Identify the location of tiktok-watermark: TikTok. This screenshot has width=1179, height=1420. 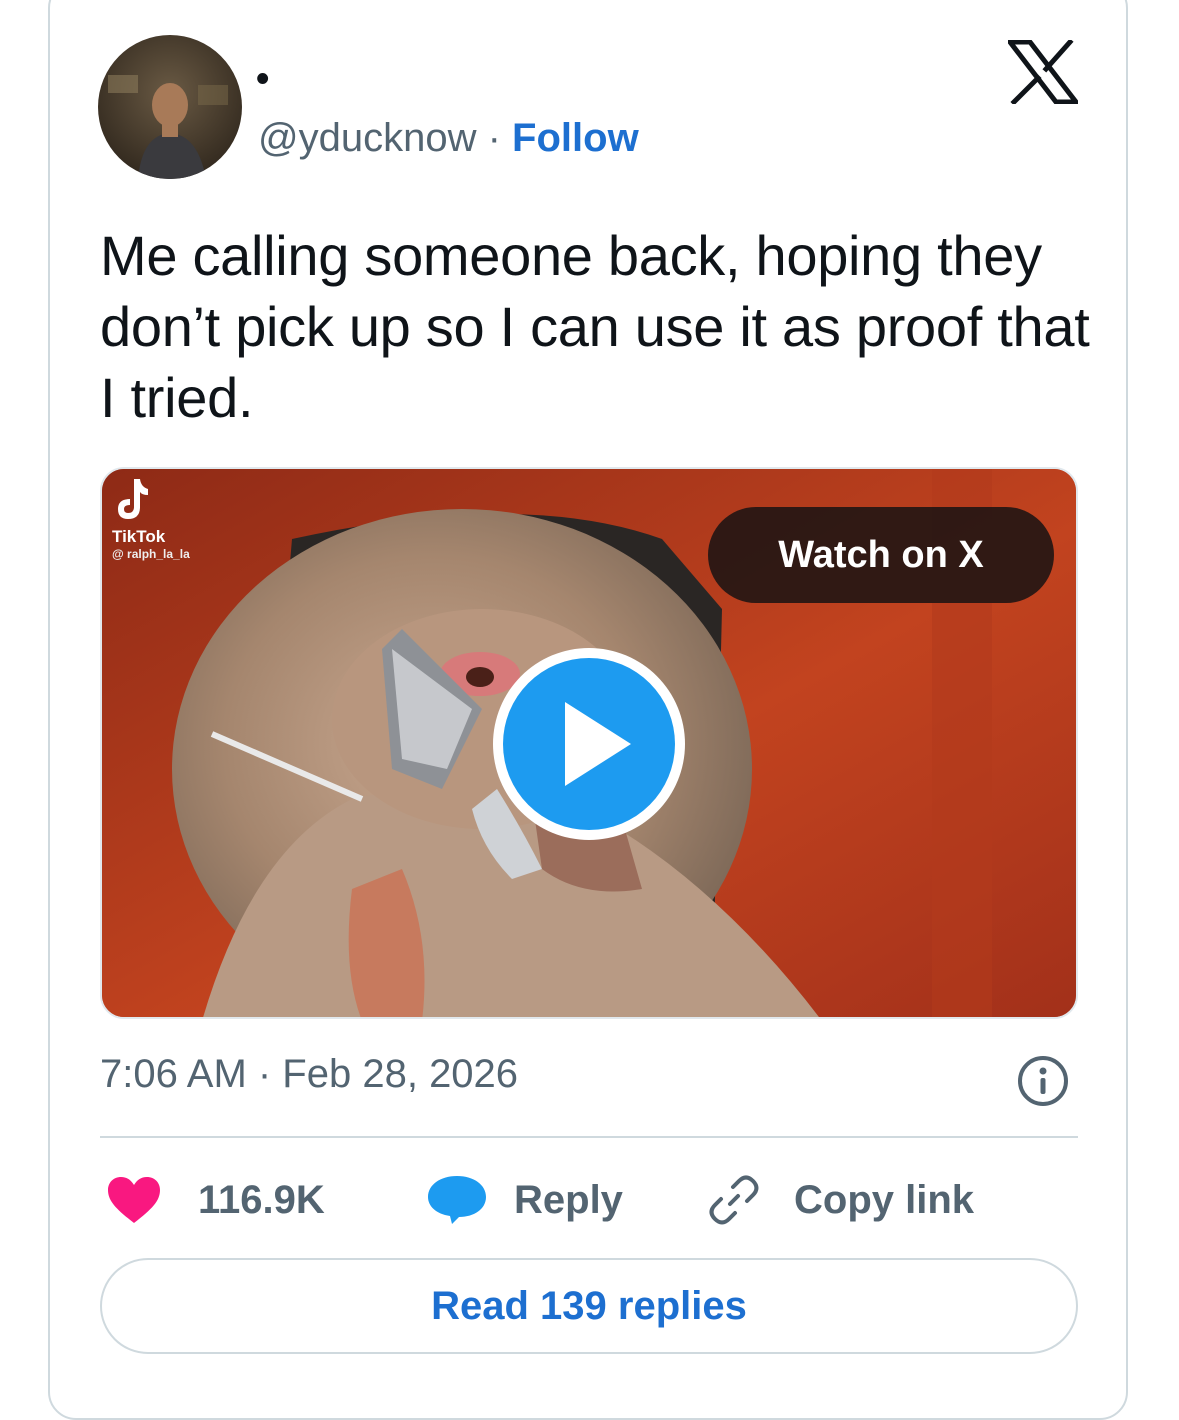
(139, 536).